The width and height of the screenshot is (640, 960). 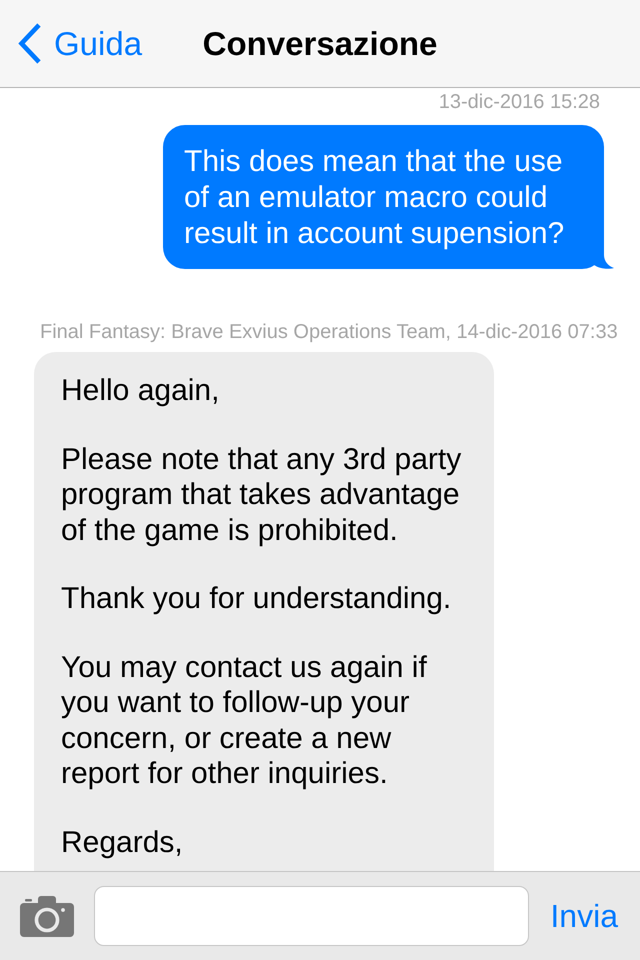 What do you see at coordinates (519, 102) in the screenshot?
I see `timestamp: 13-dic-2016 15:28` at bounding box center [519, 102].